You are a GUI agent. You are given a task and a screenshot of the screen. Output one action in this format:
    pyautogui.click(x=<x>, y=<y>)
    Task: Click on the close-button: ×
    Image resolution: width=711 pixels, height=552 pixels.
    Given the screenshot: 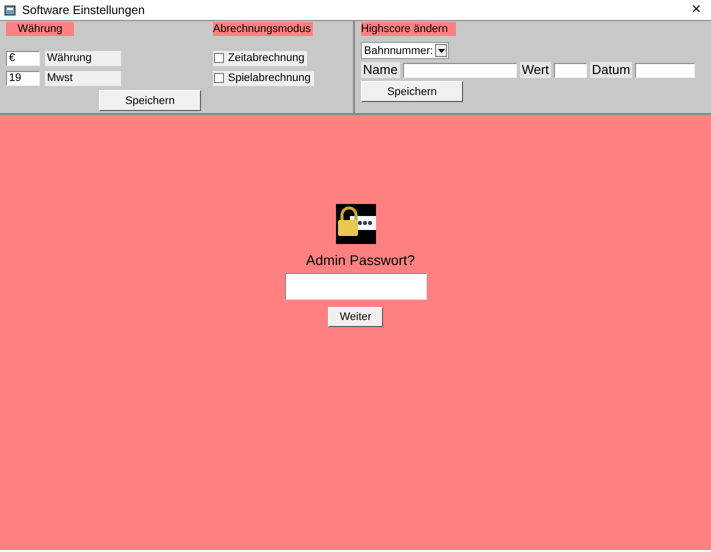 What is the action you would take?
    pyautogui.click(x=696, y=10)
    